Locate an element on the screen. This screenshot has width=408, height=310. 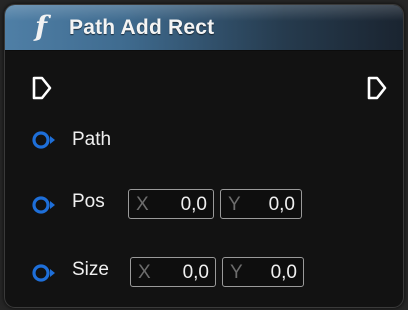
pos-x-axis-label: X is located at coordinates (142, 204).